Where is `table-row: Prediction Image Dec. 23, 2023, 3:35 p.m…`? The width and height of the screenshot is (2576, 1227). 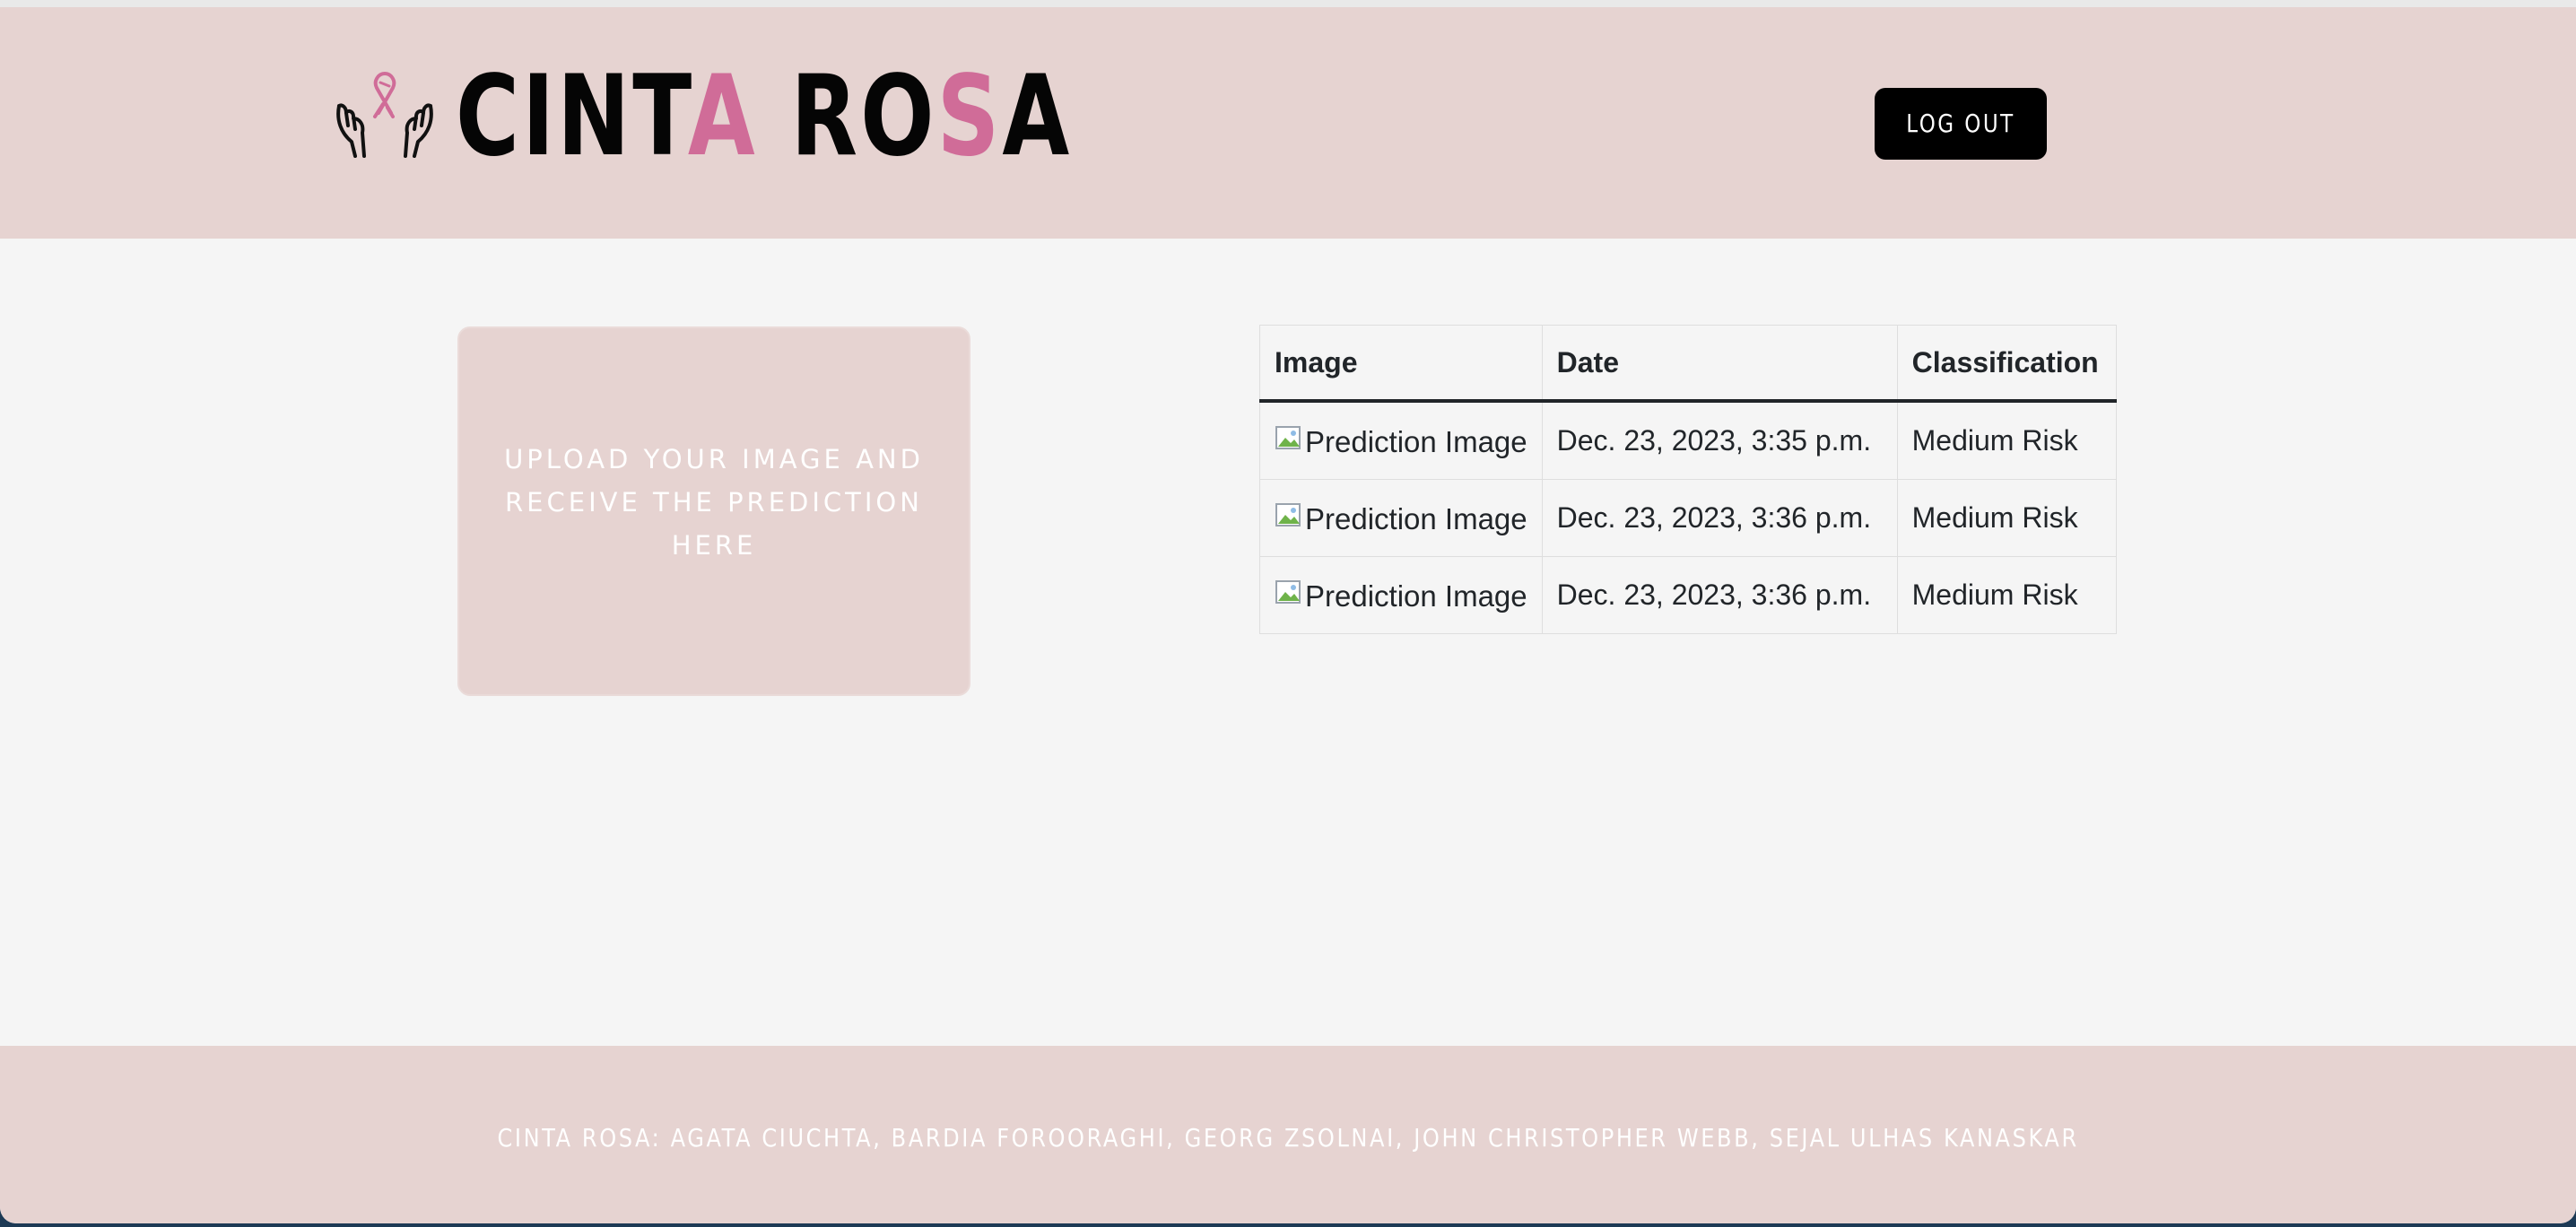
table-row: Prediction Image Dec. 23, 2023, 3:35 p.m… is located at coordinates (1688, 440).